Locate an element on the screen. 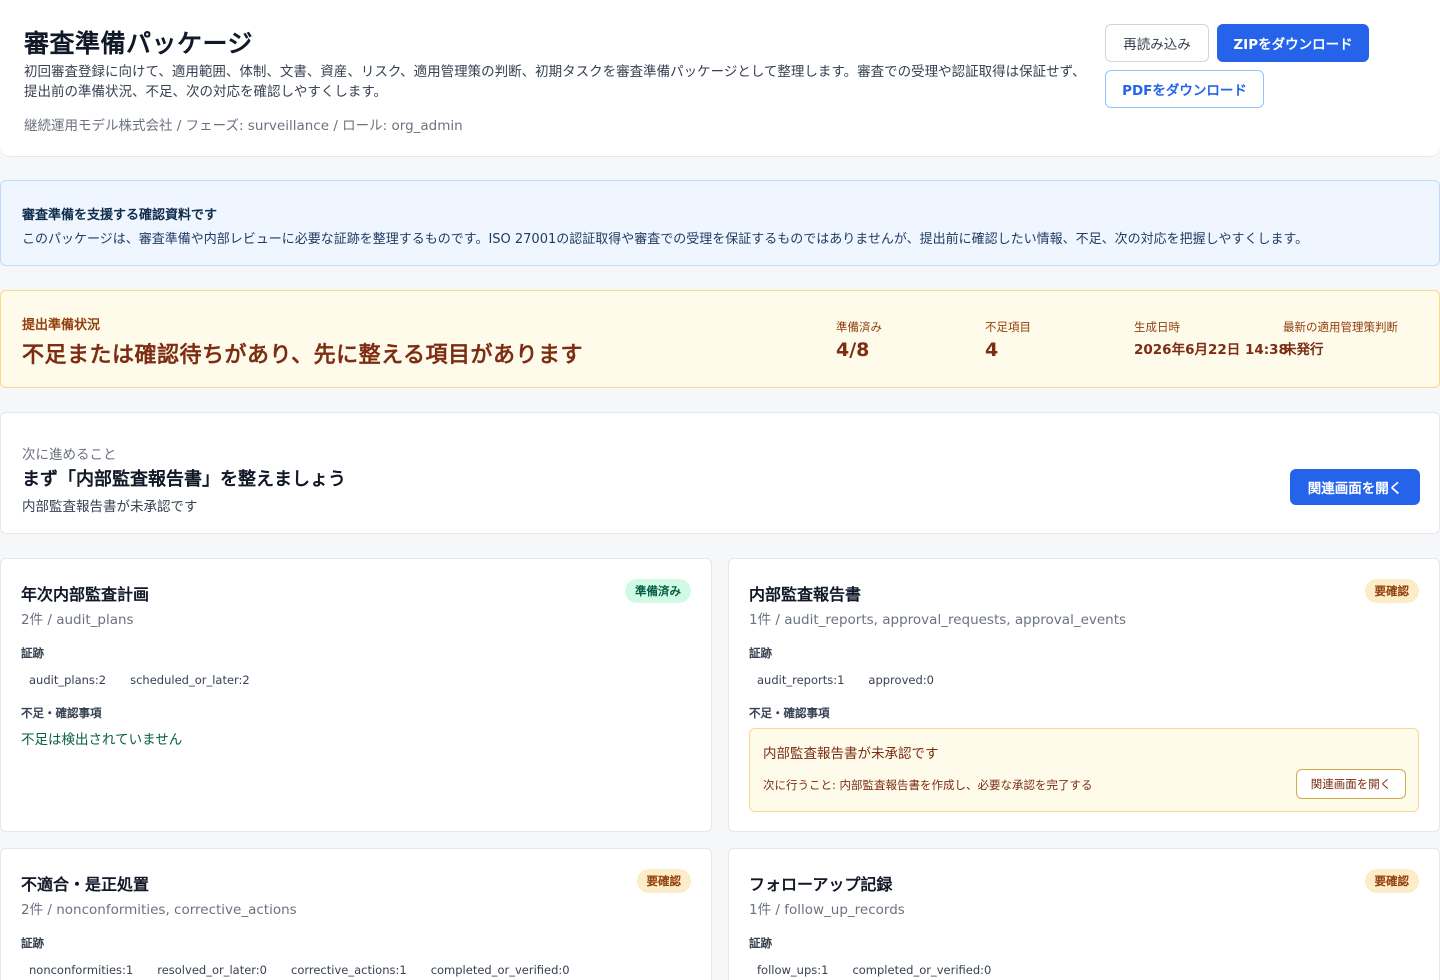 This screenshot has width=1440, height=980. card-title: 不適合・是正処置 is located at coordinates (85, 884).